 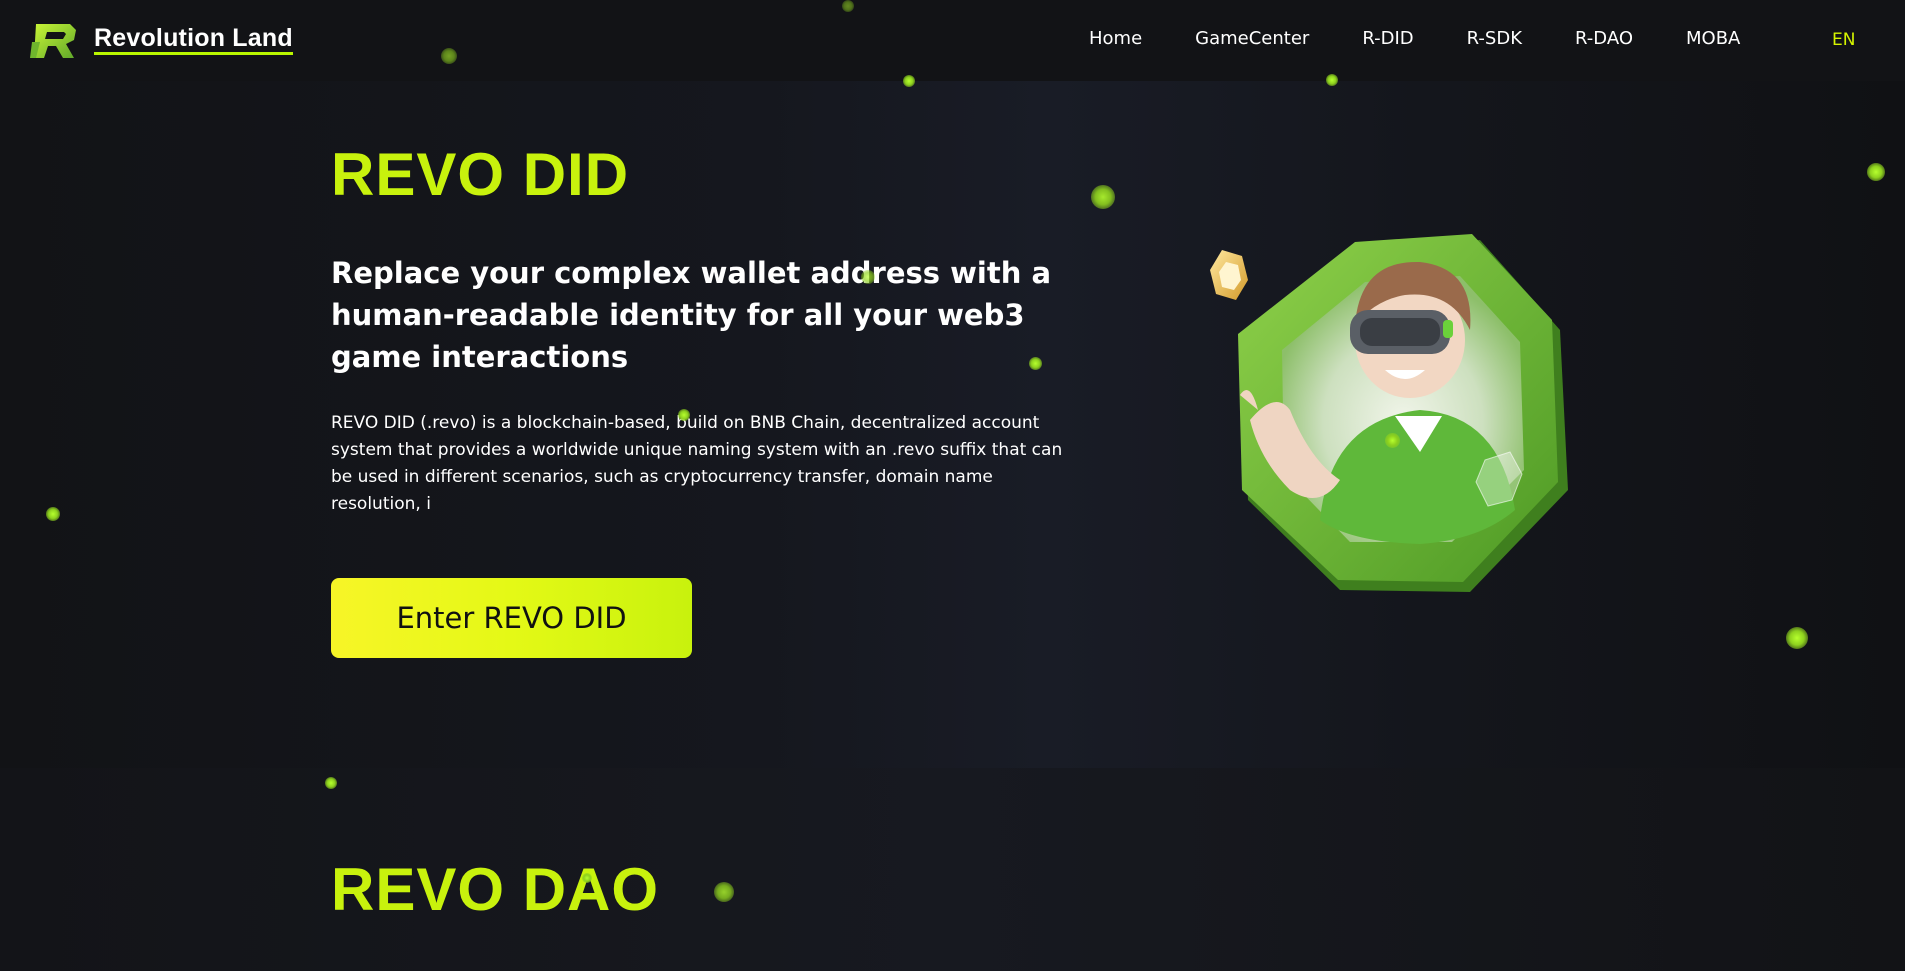 What do you see at coordinates (1494, 38) in the screenshot?
I see `nav-item-r-sdk: R-SDK` at bounding box center [1494, 38].